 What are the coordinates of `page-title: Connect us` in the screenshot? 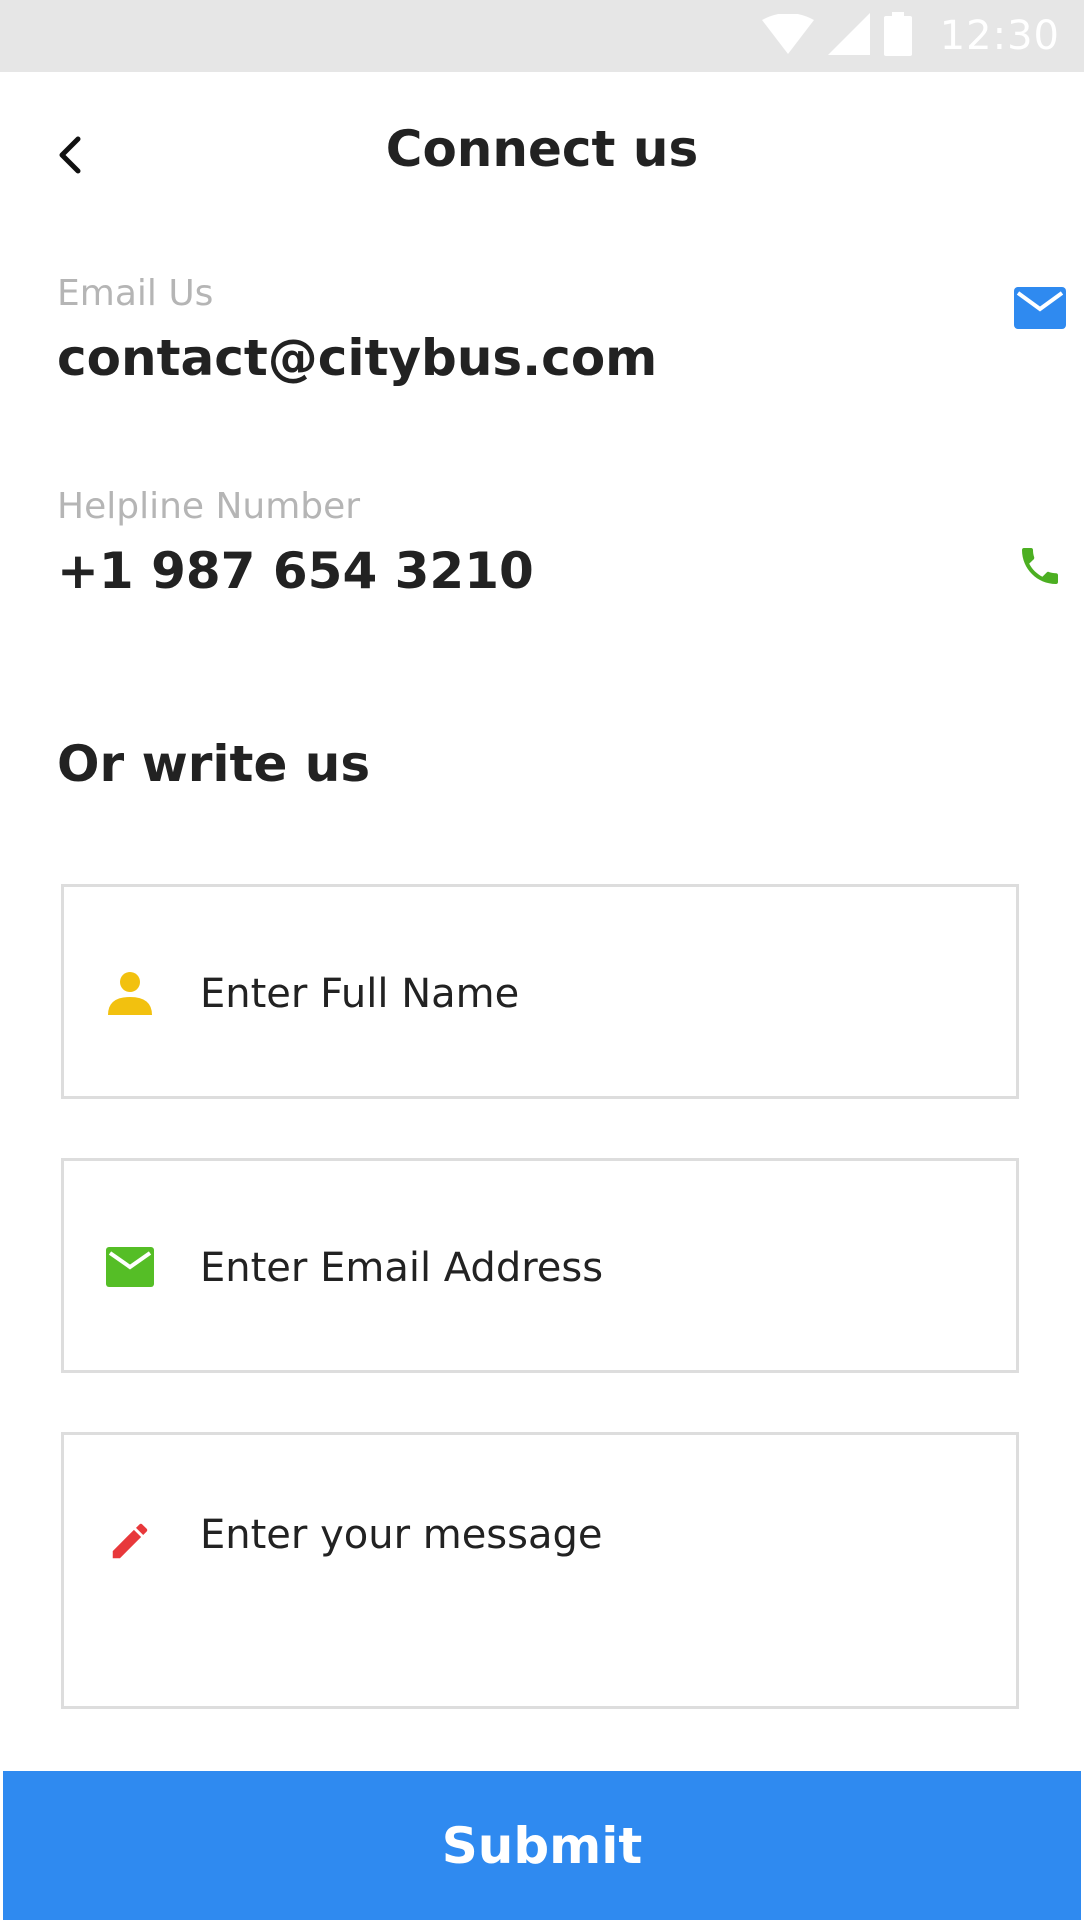 It's located at (542, 149).